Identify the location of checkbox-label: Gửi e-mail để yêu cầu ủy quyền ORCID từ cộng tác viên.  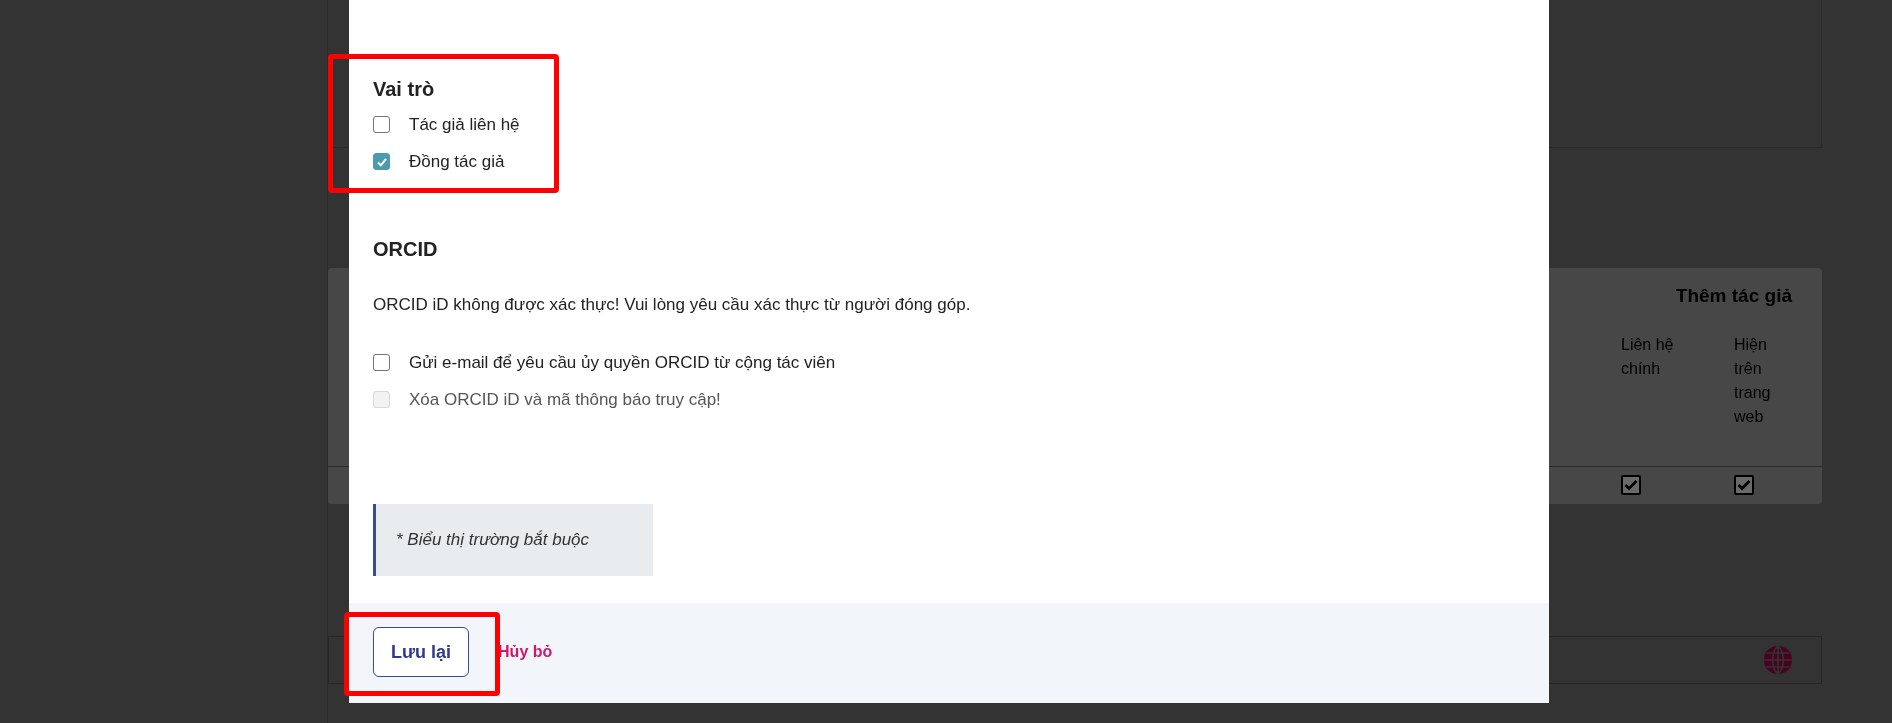
(622, 362).